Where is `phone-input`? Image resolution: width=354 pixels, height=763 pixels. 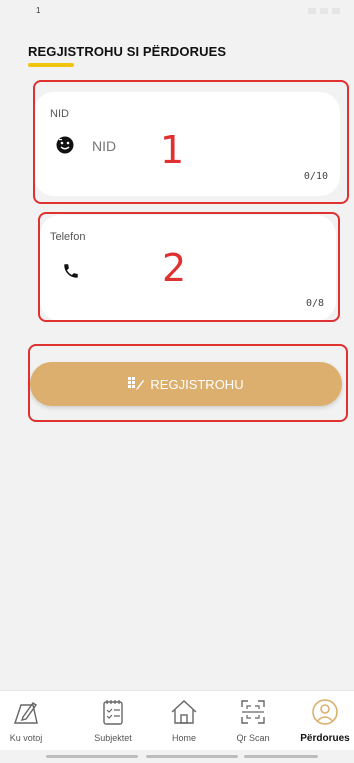
phone-input is located at coordinates (198, 272).